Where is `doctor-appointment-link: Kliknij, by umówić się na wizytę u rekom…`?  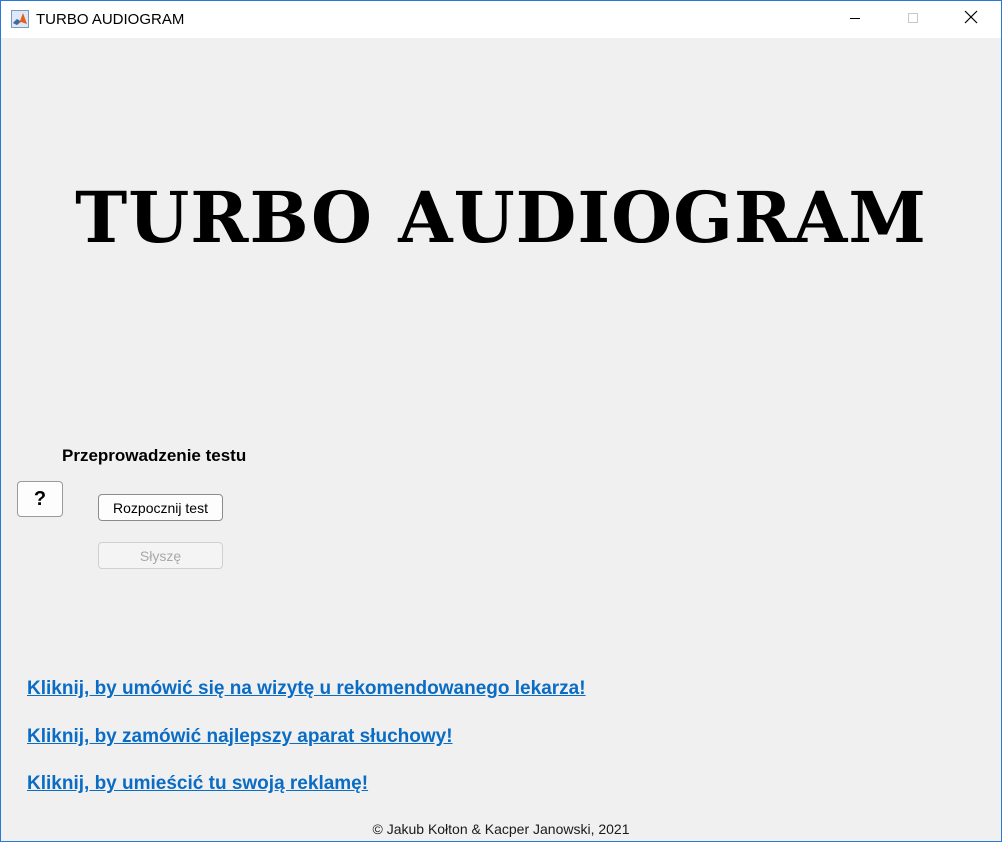
doctor-appointment-link: Kliknij, by umówić się na wizytę u rekom… is located at coordinates (306, 689).